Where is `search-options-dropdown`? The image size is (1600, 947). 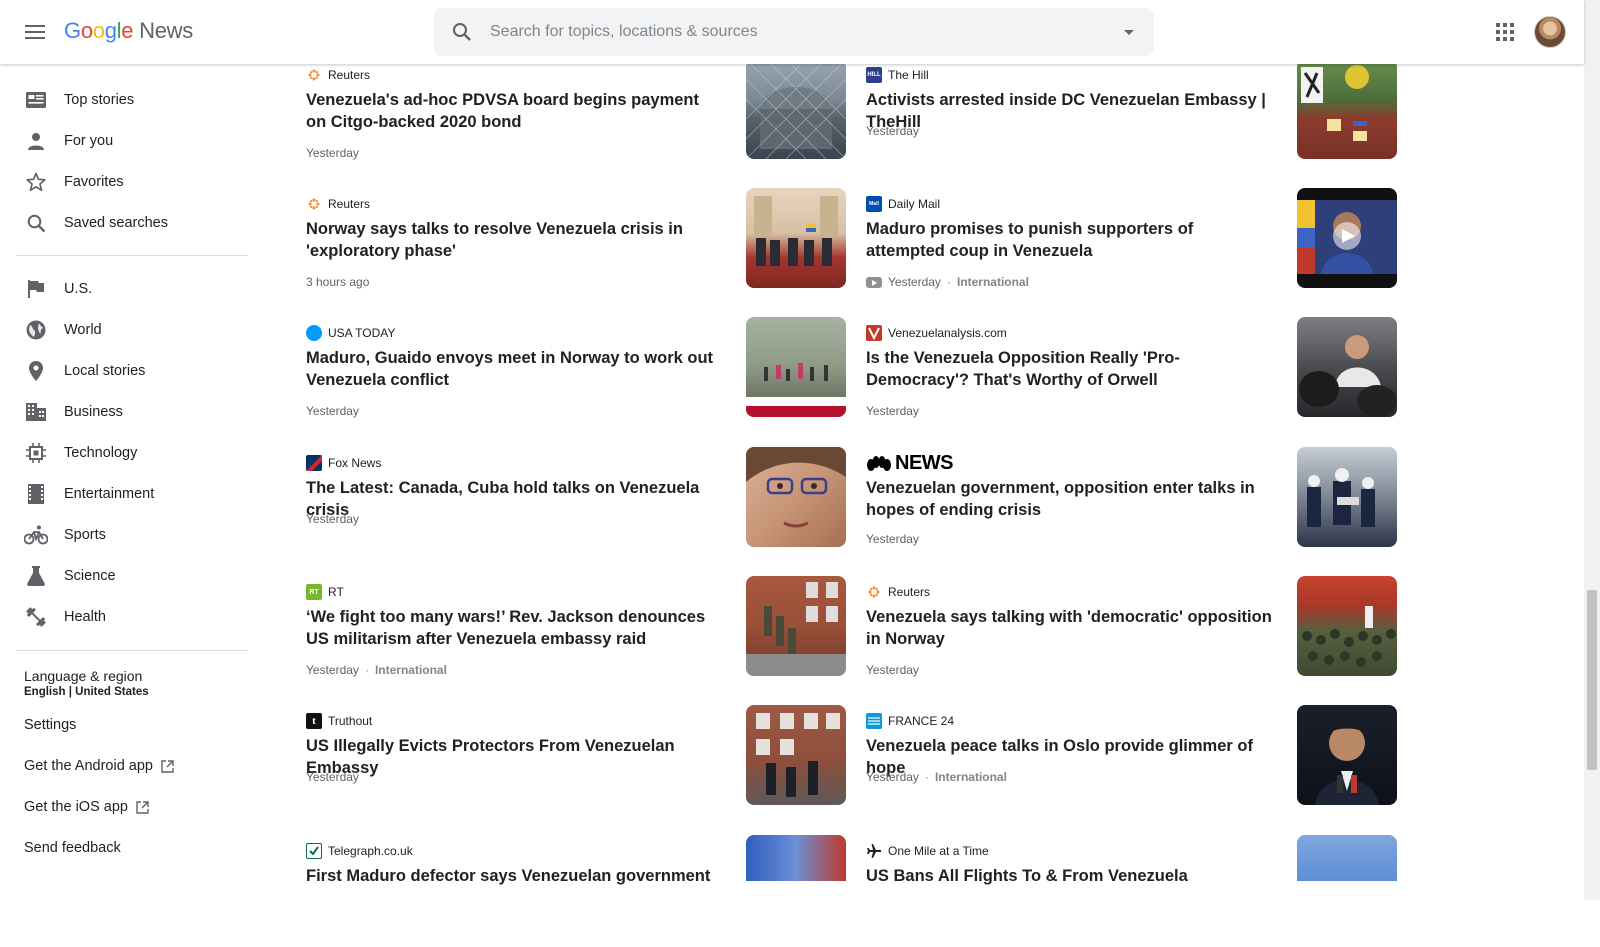 search-options-dropdown is located at coordinates (1129, 32).